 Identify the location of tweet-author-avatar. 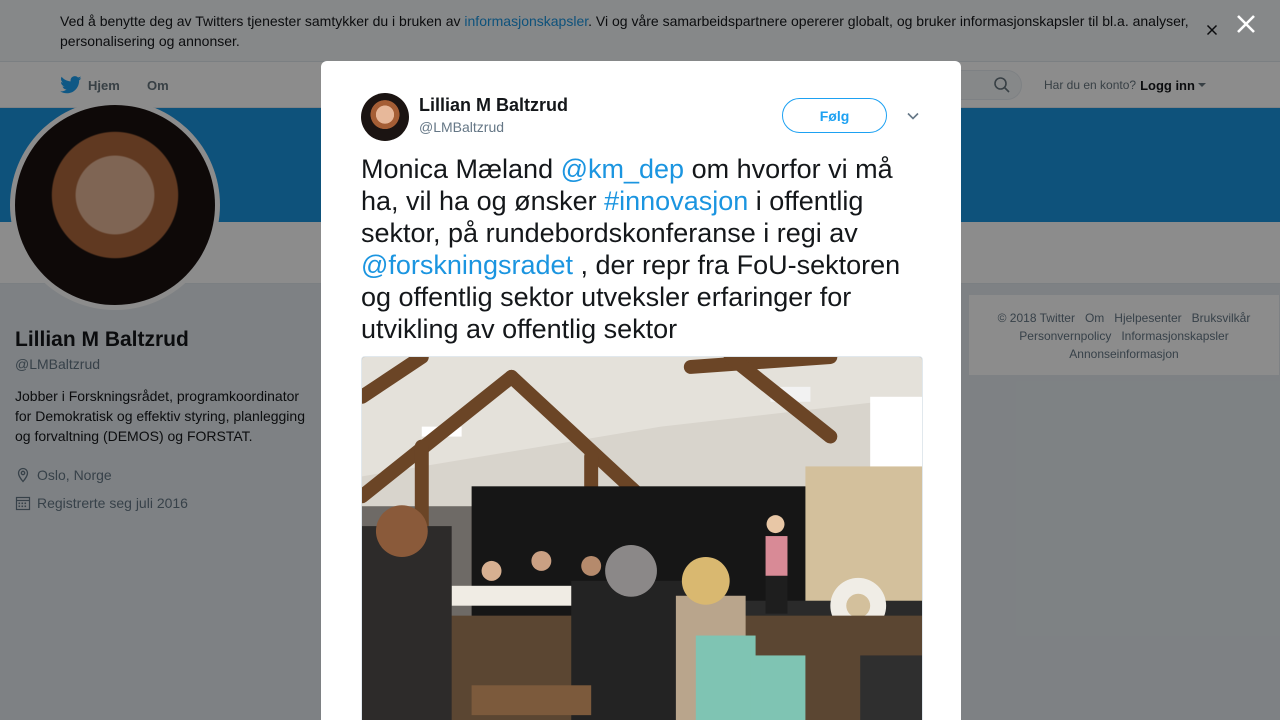
(385, 117).